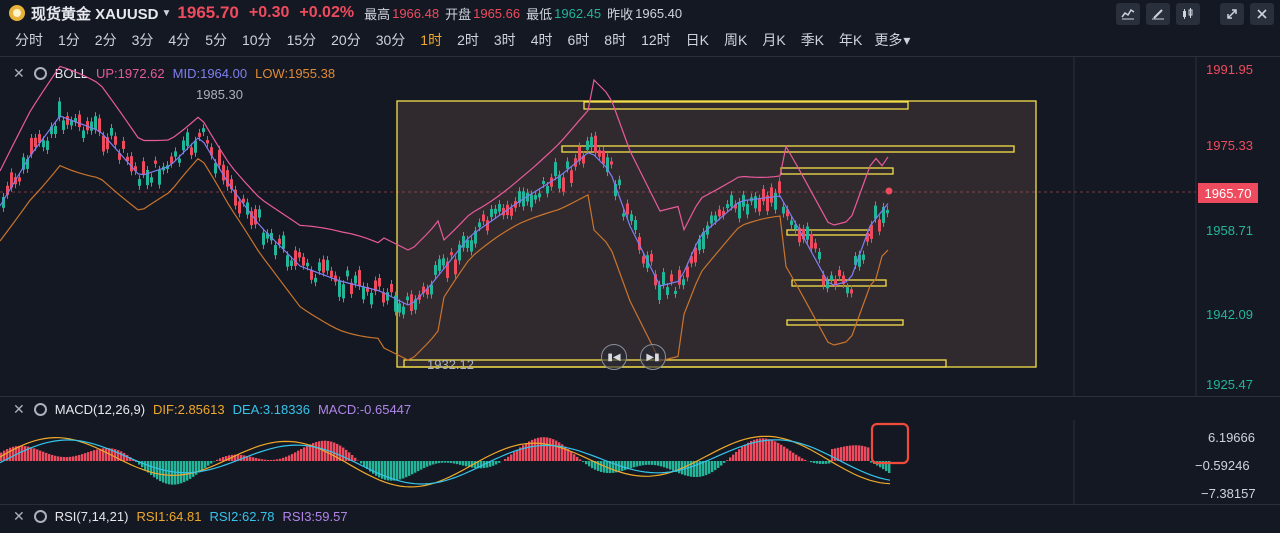 This screenshot has height=533, width=1280. What do you see at coordinates (1262, 14) in the screenshot?
I see `close-icon` at bounding box center [1262, 14].